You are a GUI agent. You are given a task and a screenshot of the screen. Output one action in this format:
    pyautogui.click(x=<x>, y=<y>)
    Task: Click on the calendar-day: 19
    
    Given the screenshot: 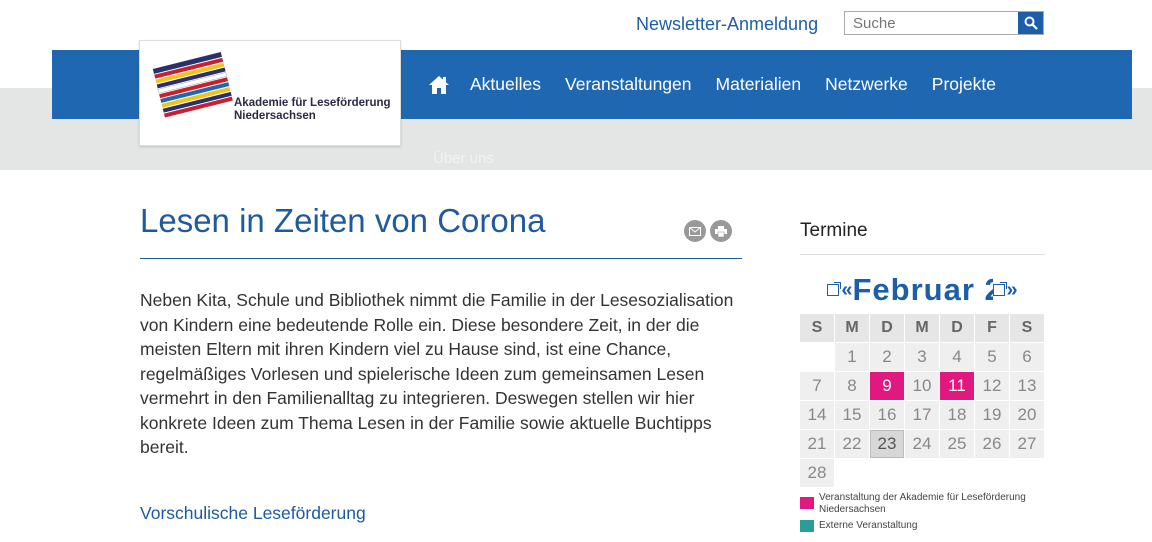 What is the action you would take?
    pyautogui.click(x=992, y=415)
    